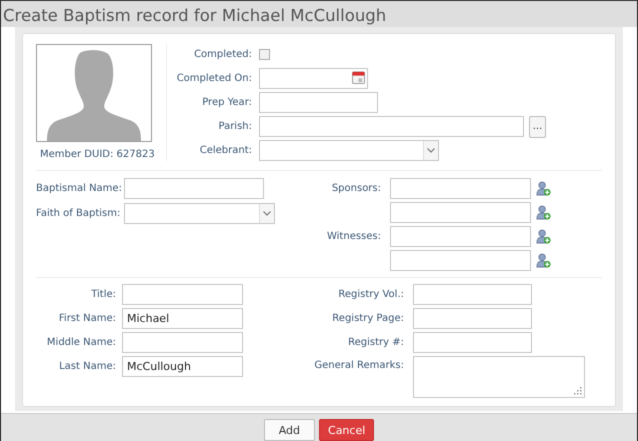  Describe the element at coordinates (214, 78) in the screenshot. I see `field-label: Completed On:` at that location.